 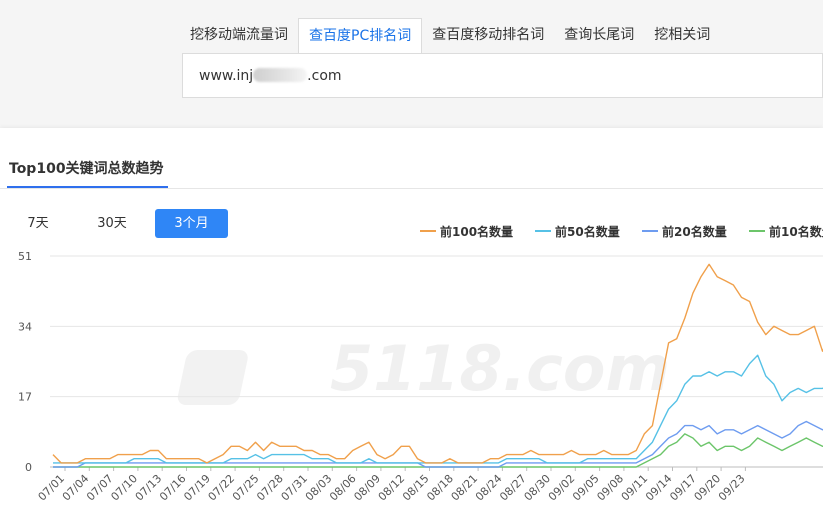 What do you see at coordinates (25, 397) in the screenshot?
I see `y-tick-label: 17` at bounding box center [25, 397].